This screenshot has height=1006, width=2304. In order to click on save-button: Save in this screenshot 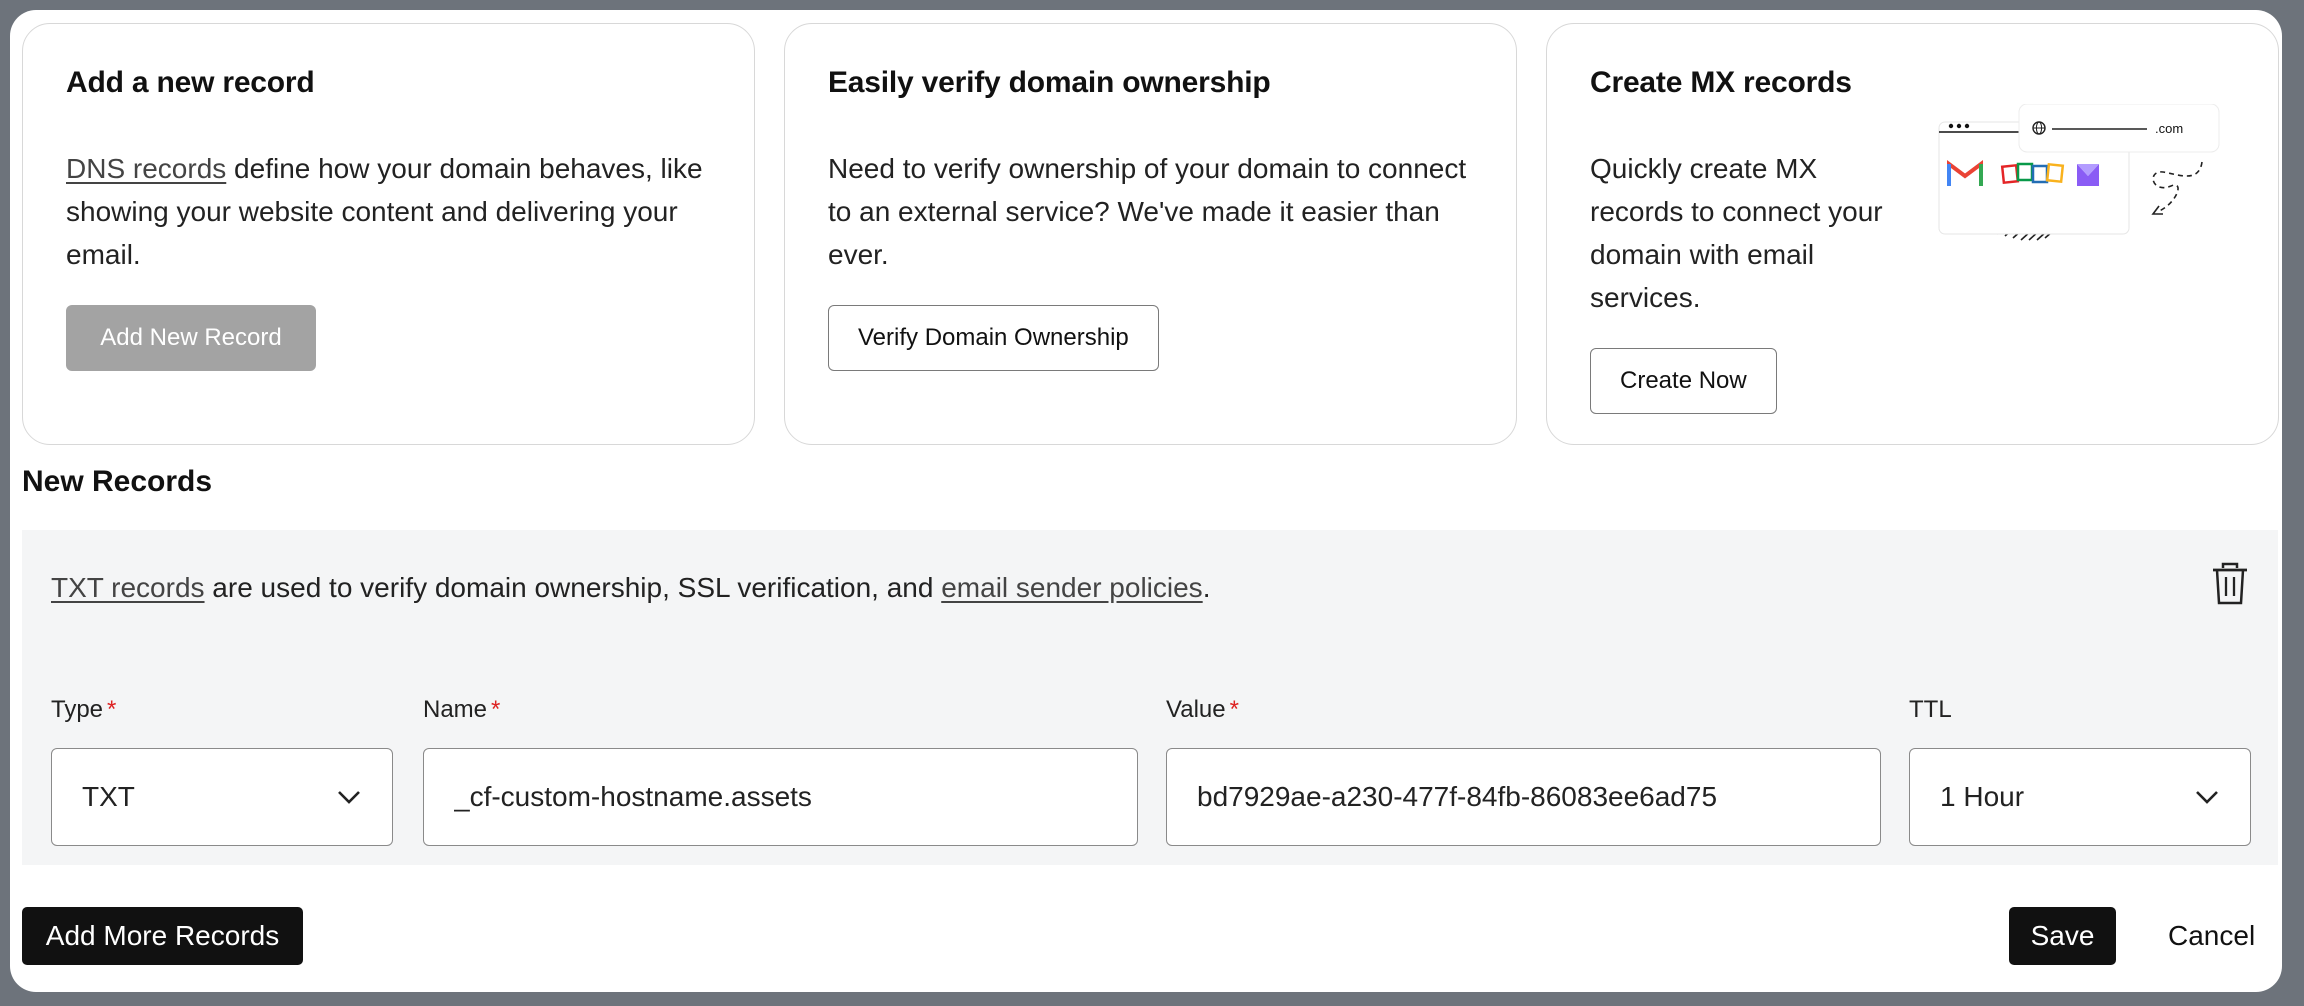, I will do `click(2062, 936)`.